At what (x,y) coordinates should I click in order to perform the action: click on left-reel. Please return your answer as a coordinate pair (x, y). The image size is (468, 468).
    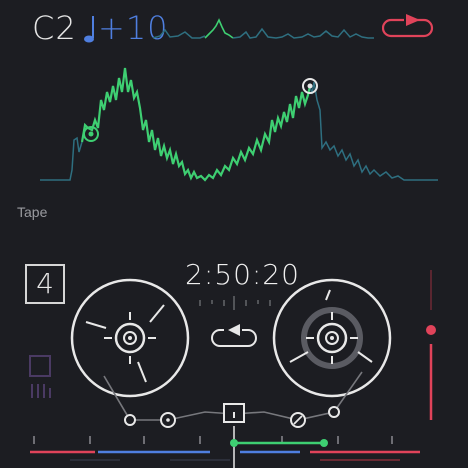
    Looking at the image, I should click on (130, 338).